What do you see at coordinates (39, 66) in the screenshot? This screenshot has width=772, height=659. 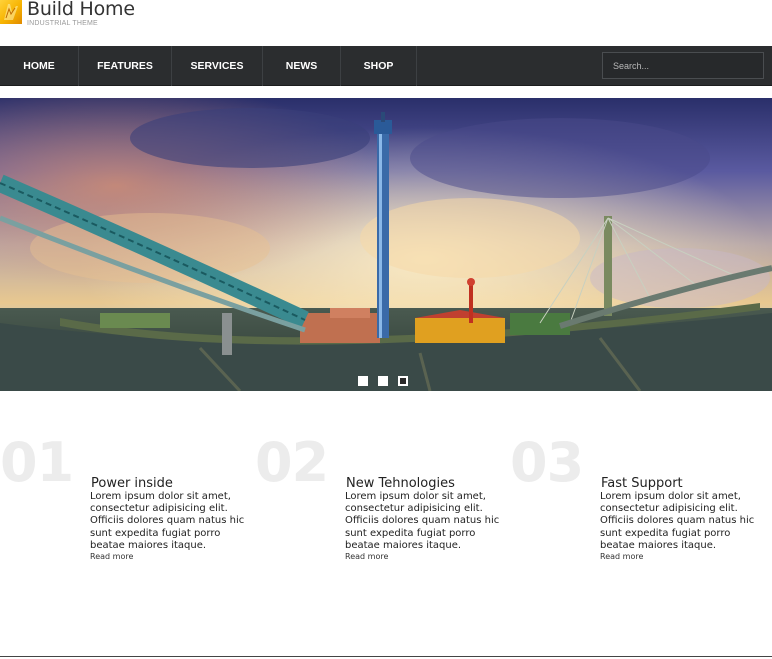 I see `nav-item-home: HOME` at bounding box center [39, 66].